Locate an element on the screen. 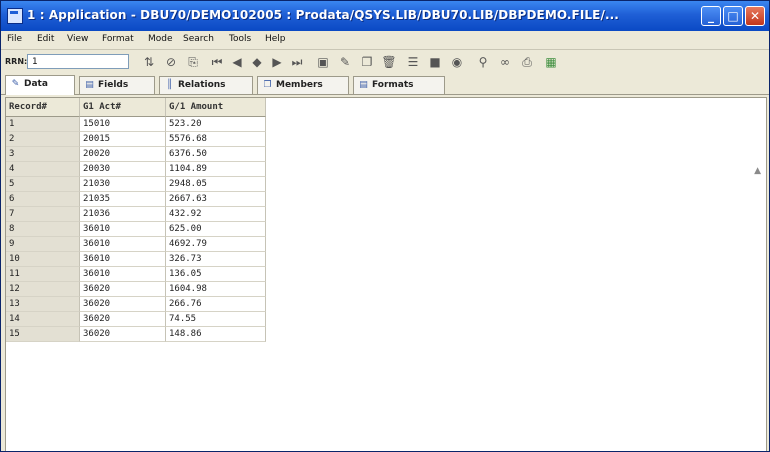 The height and width of the screenshot is (452, 770). account-cell: 20020 is located at coordinates (123, 154).